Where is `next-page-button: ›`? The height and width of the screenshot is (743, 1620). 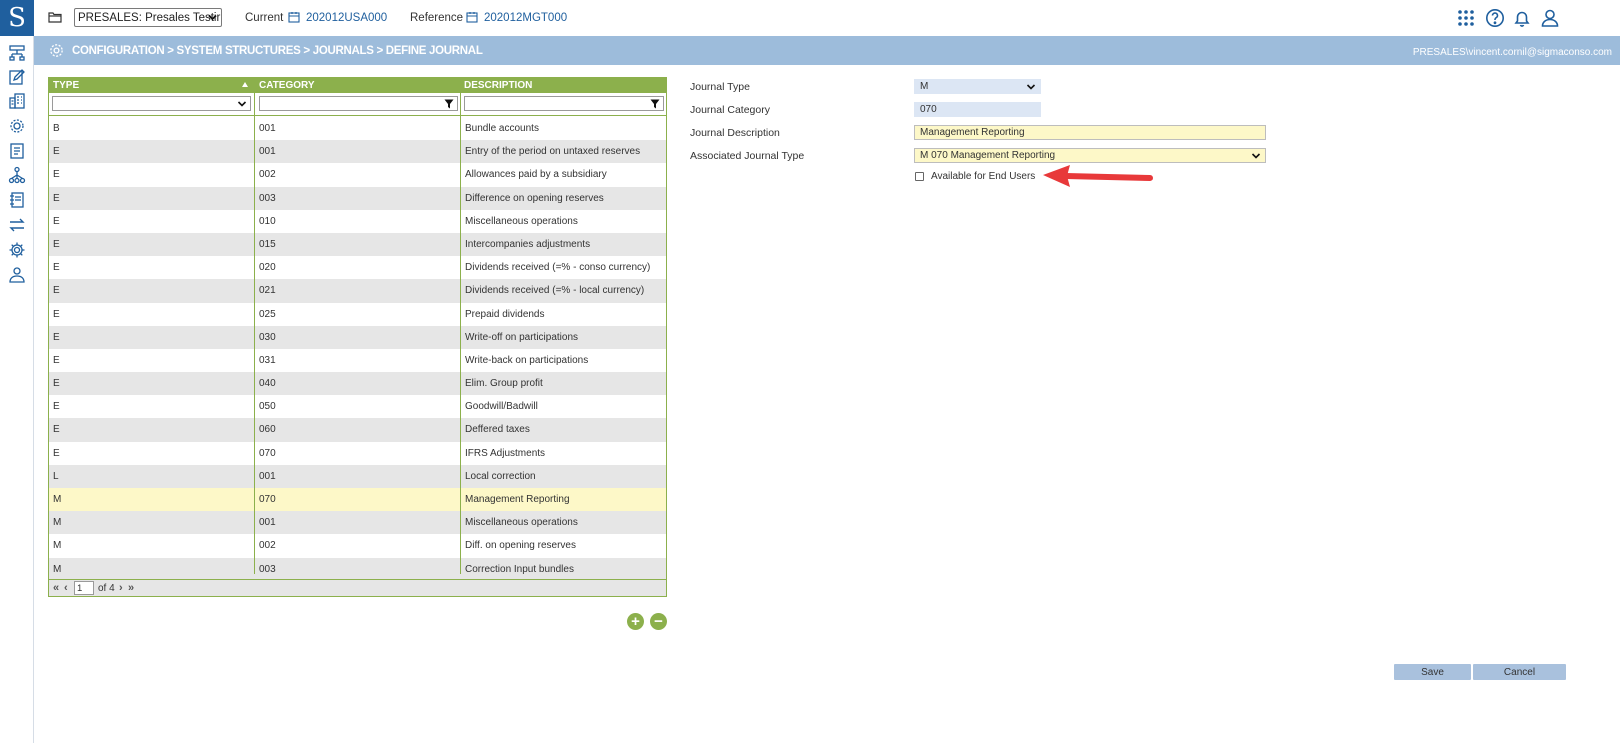
next-page-button: › is located at coordinates (121, 588).